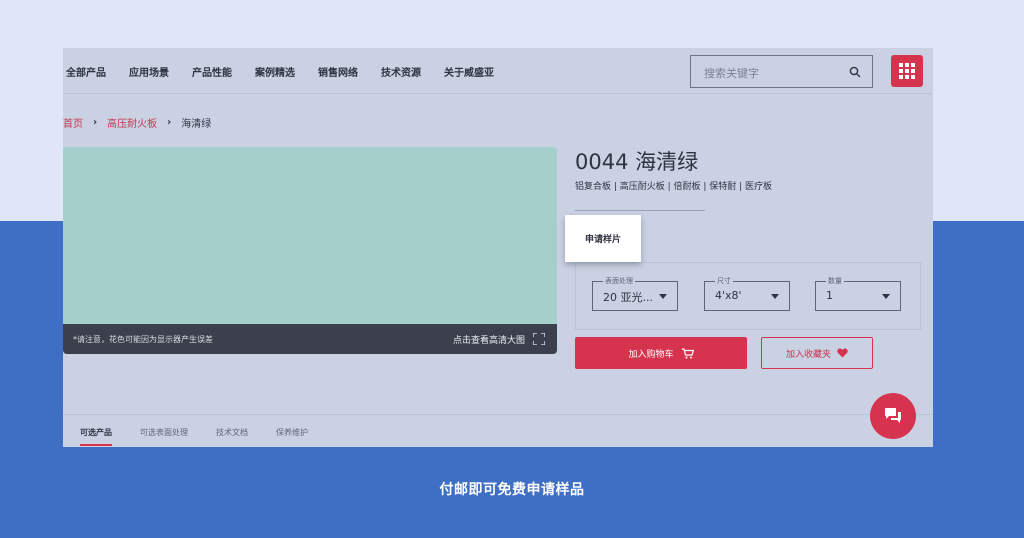 Image resolution: width=1024 pixels, height=538 pixels. I want to click on view-hd-link: 点击查看高清大图, so click(489, 339).